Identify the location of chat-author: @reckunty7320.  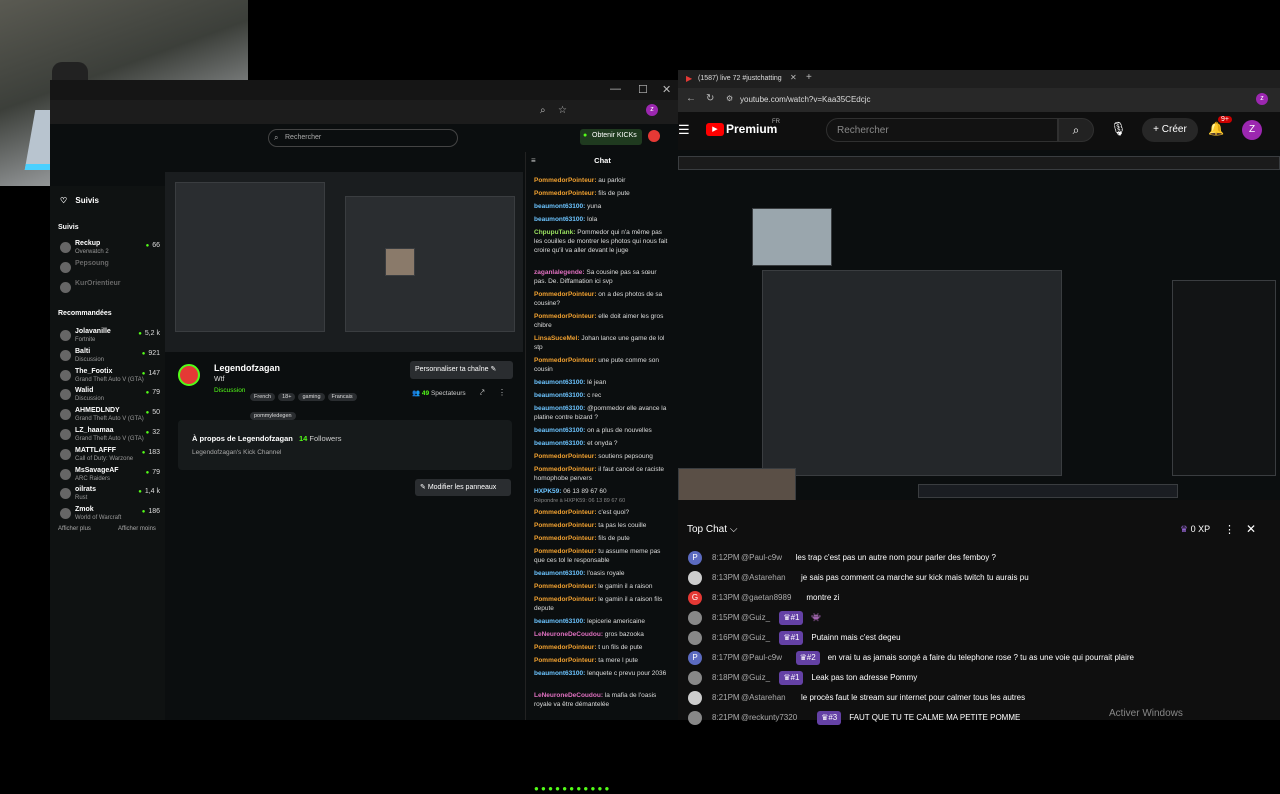
(769, 717).